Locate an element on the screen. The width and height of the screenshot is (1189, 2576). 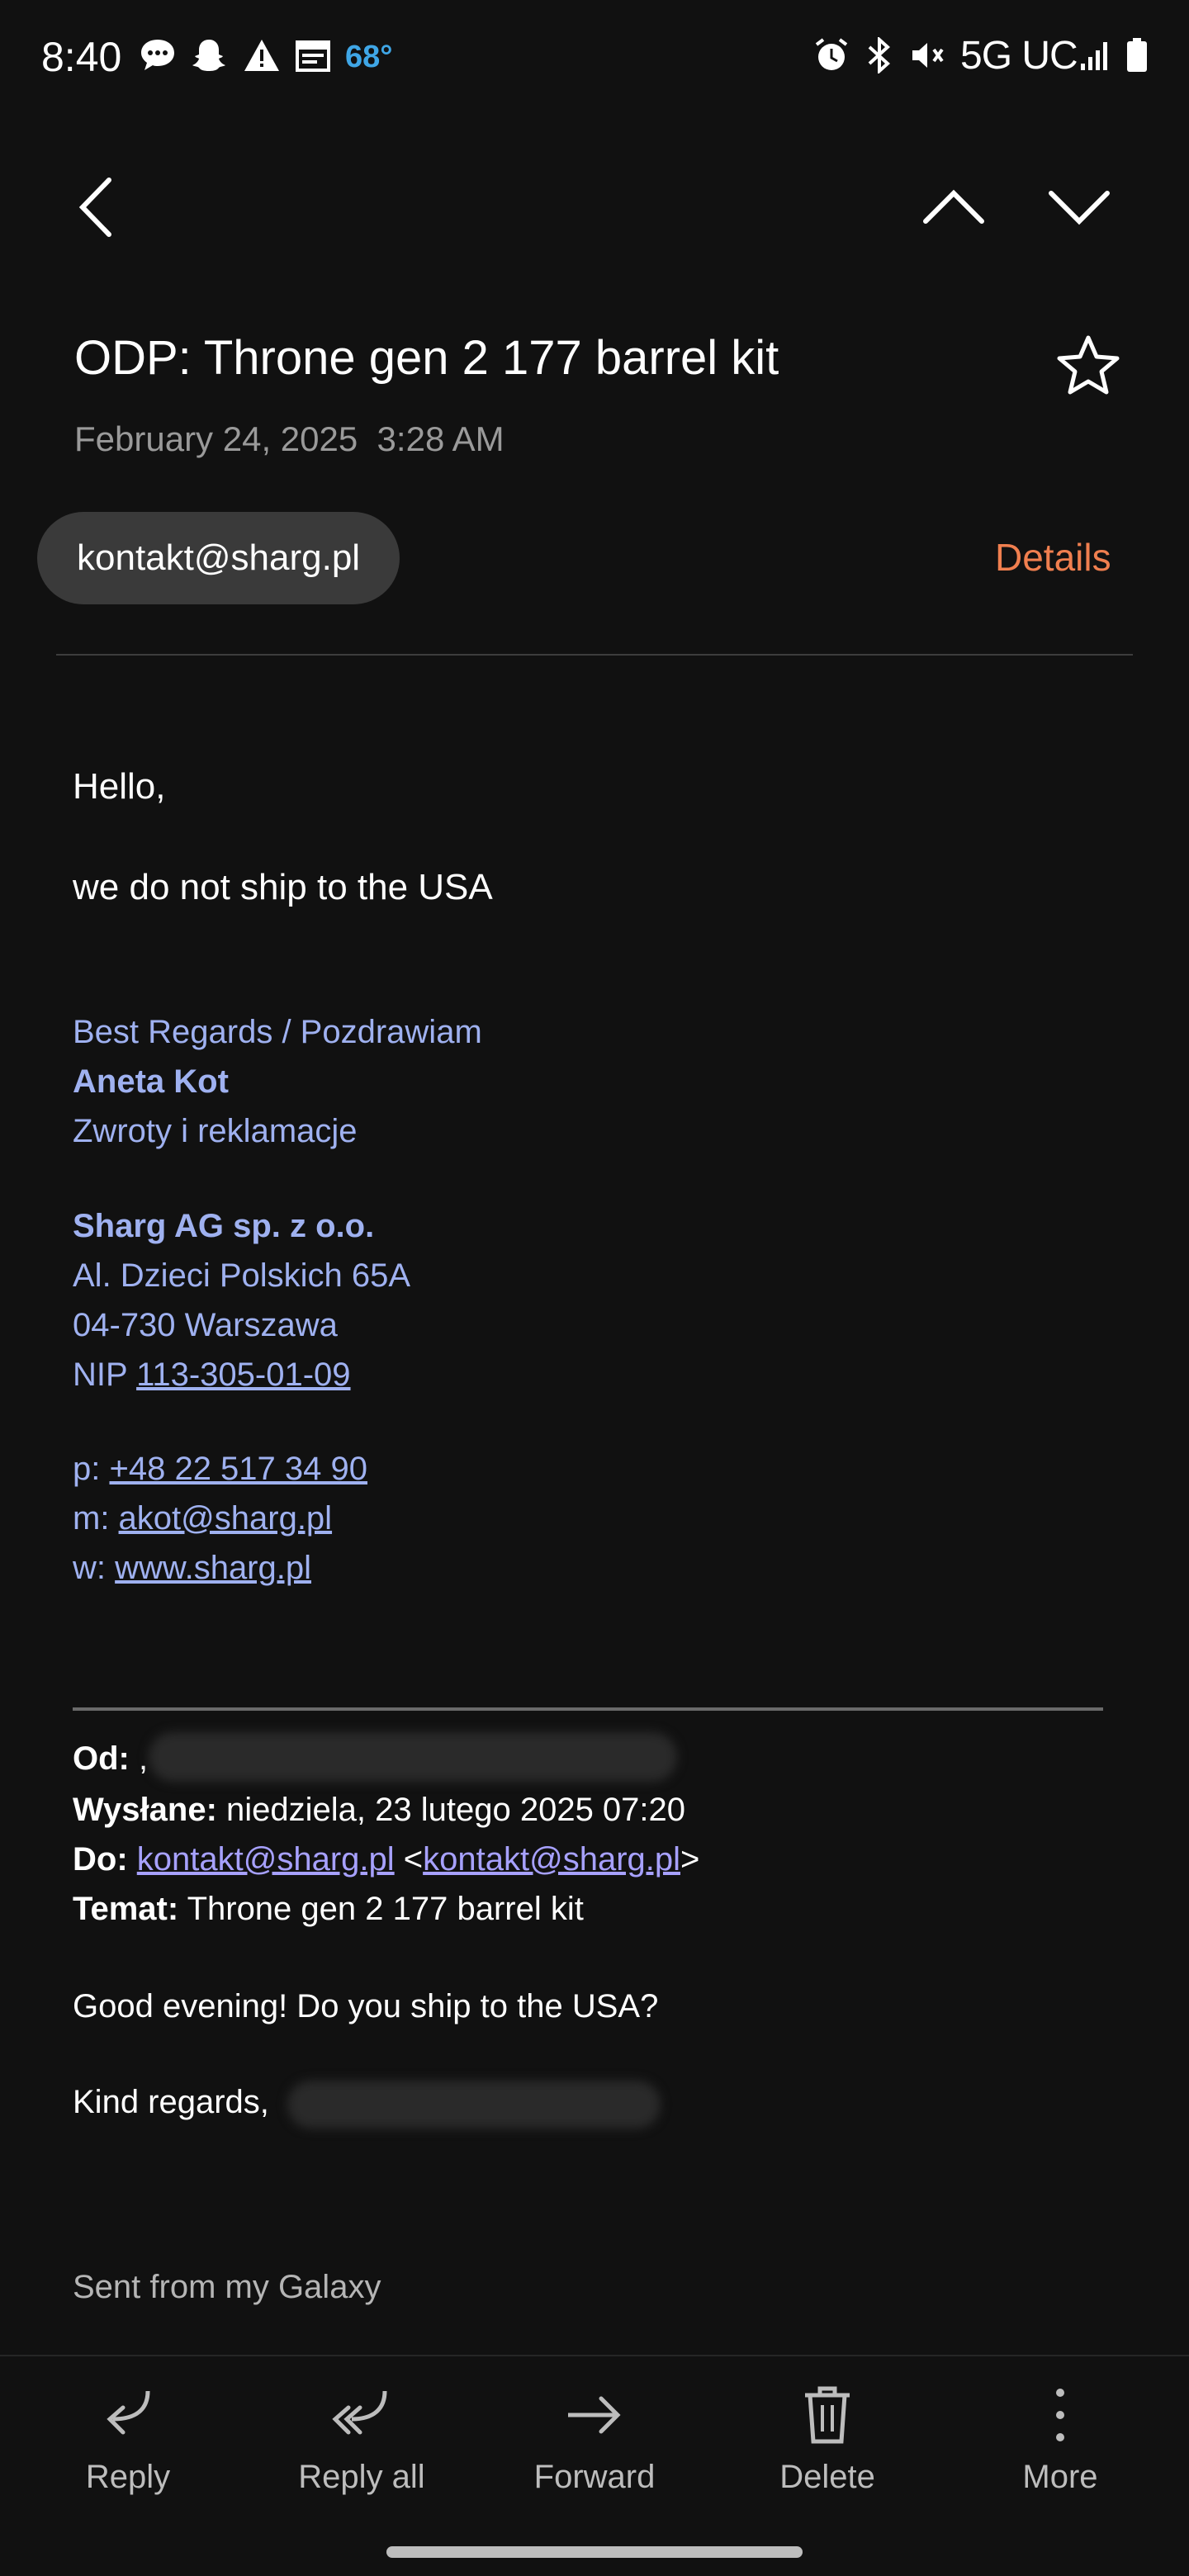
signal-icon is located at coordinates (1095, 55).